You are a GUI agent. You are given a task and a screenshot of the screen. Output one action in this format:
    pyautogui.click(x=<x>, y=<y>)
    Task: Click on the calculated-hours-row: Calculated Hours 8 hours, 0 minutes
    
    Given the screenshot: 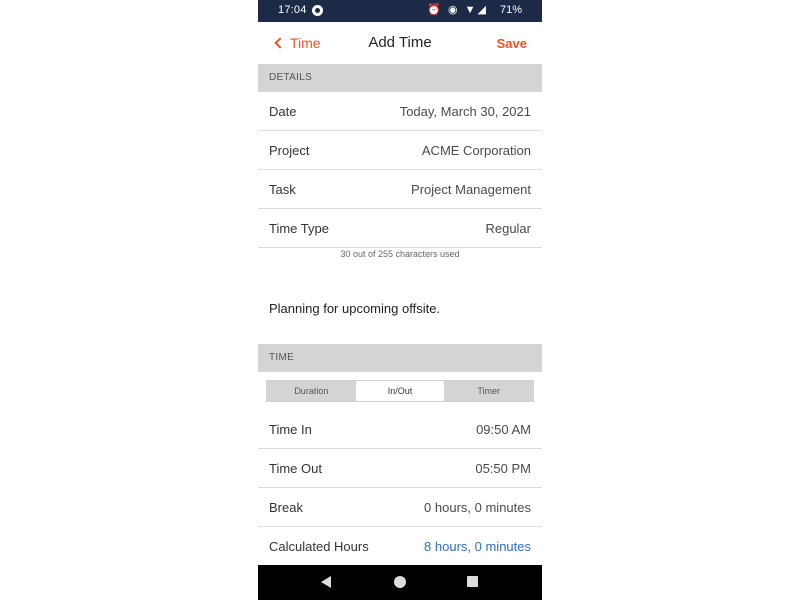 What is the action you would take?
    pyautogui.click(x=400, y=546)
    